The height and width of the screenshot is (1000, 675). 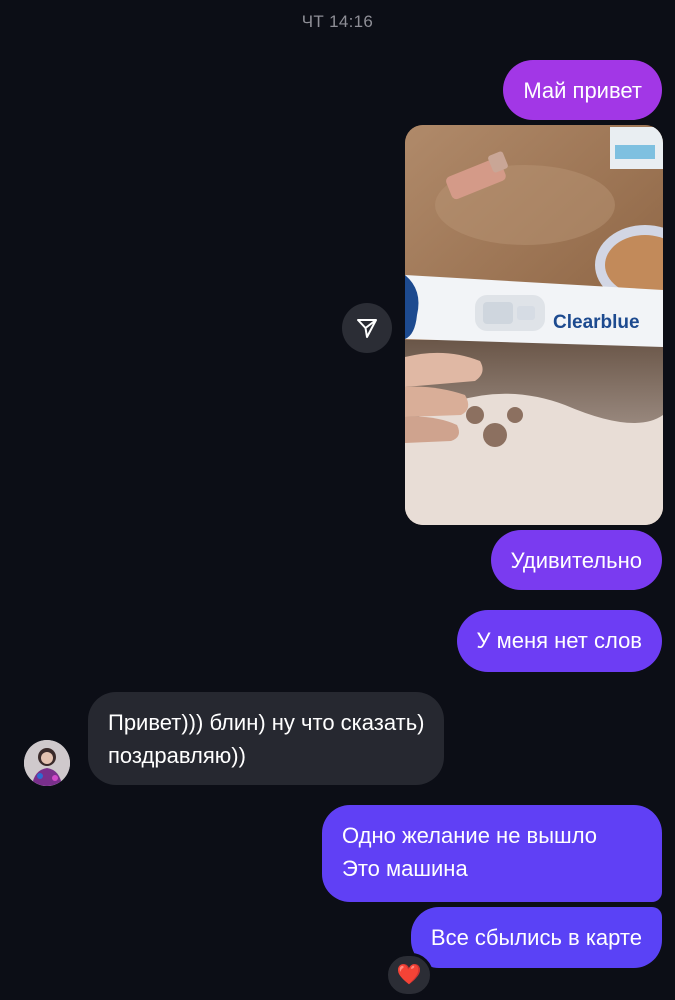 I want to click on outgoing-message-bubble: Май привет, so click(x=582, y=90).